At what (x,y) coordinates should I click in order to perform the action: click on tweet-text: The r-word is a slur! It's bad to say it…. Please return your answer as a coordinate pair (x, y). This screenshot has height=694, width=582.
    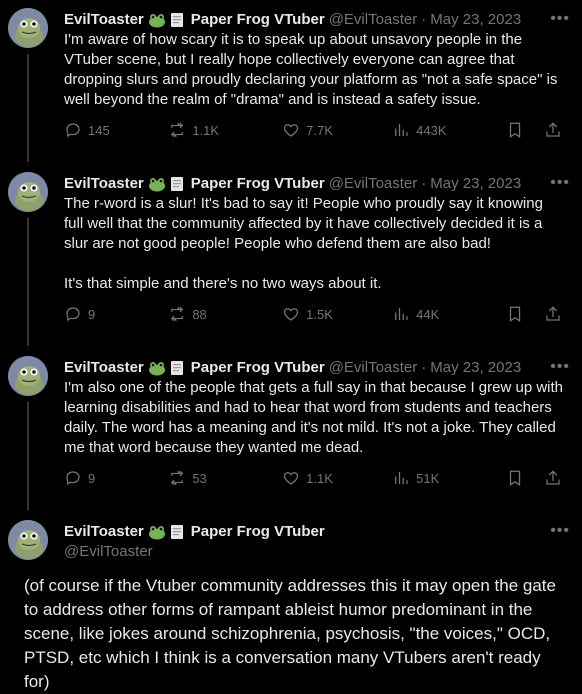
    Looking at the image, I should click on (303, 243).